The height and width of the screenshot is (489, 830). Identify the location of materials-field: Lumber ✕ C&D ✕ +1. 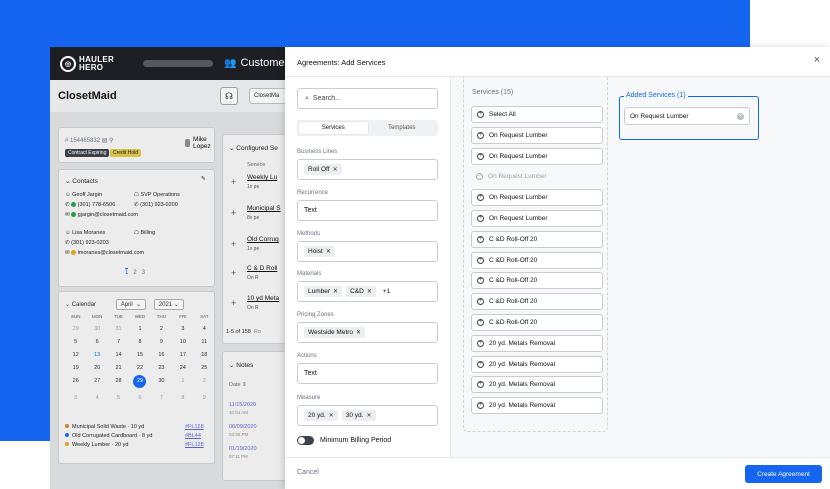
(367, 291).